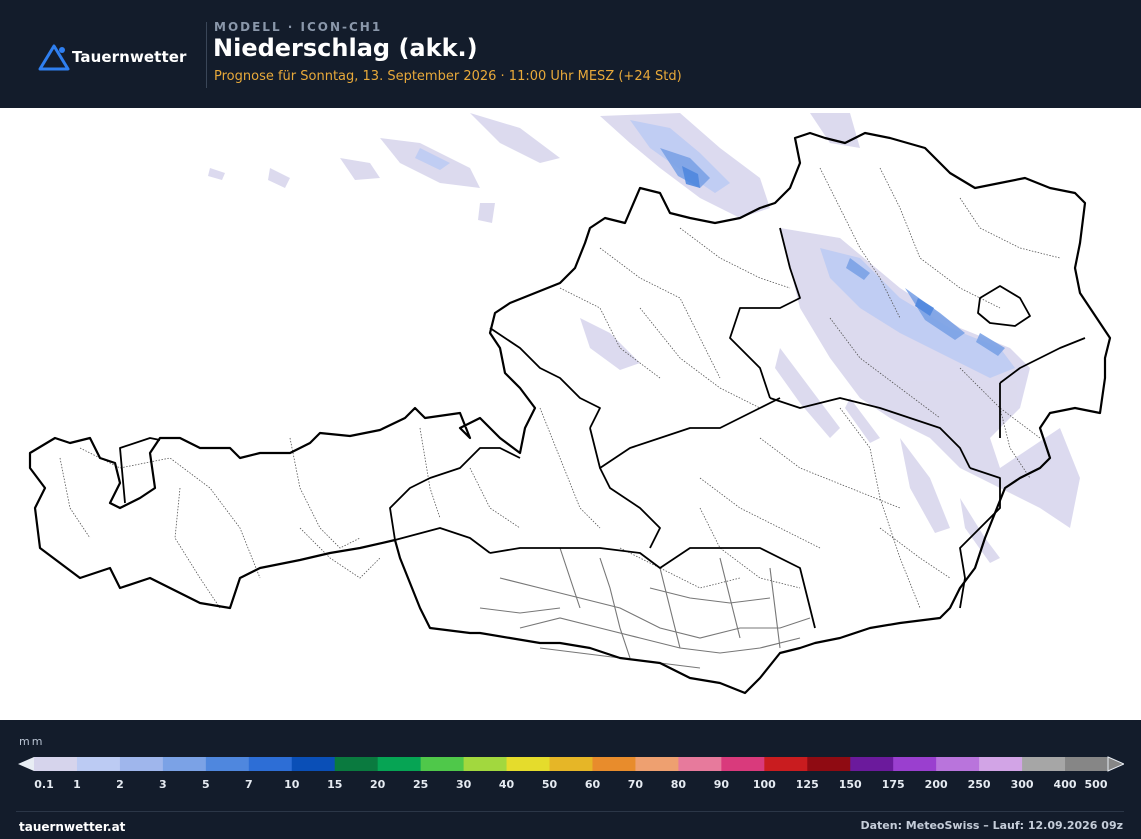 The height and width of the screenshot is (839, 1141). I want to click on scale-tick-label: 30, so click(463, 784).